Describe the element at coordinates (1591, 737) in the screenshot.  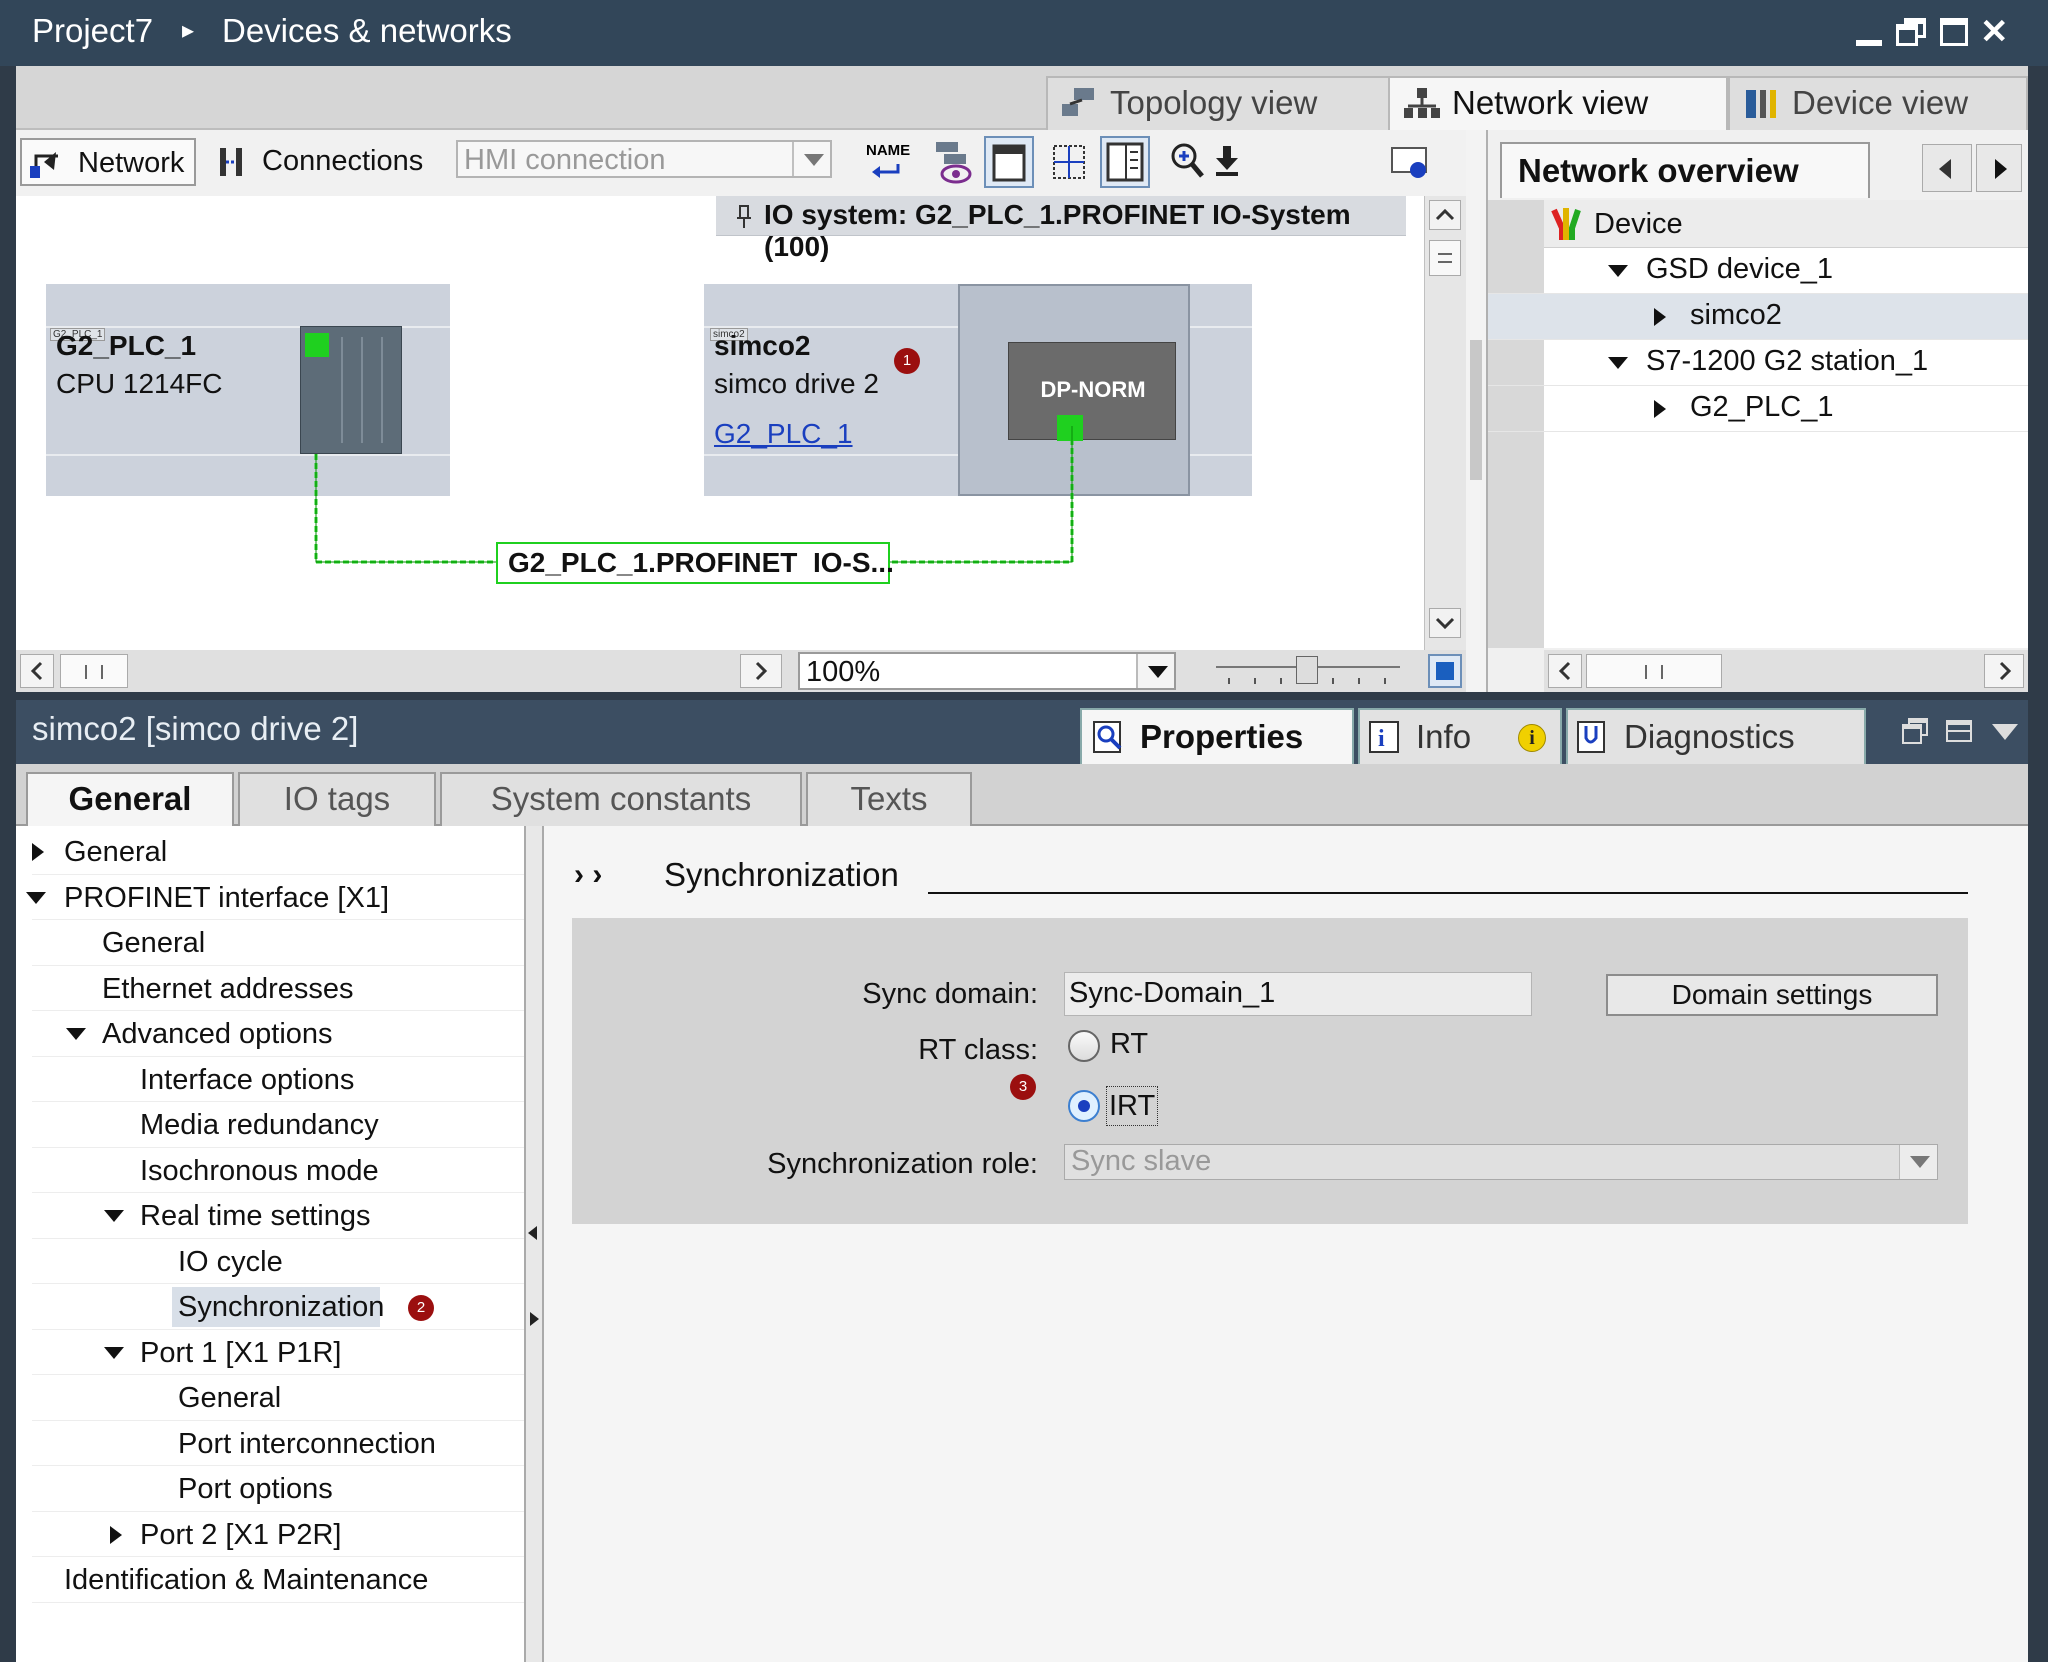
I see `diagnostics-icon` at that location.